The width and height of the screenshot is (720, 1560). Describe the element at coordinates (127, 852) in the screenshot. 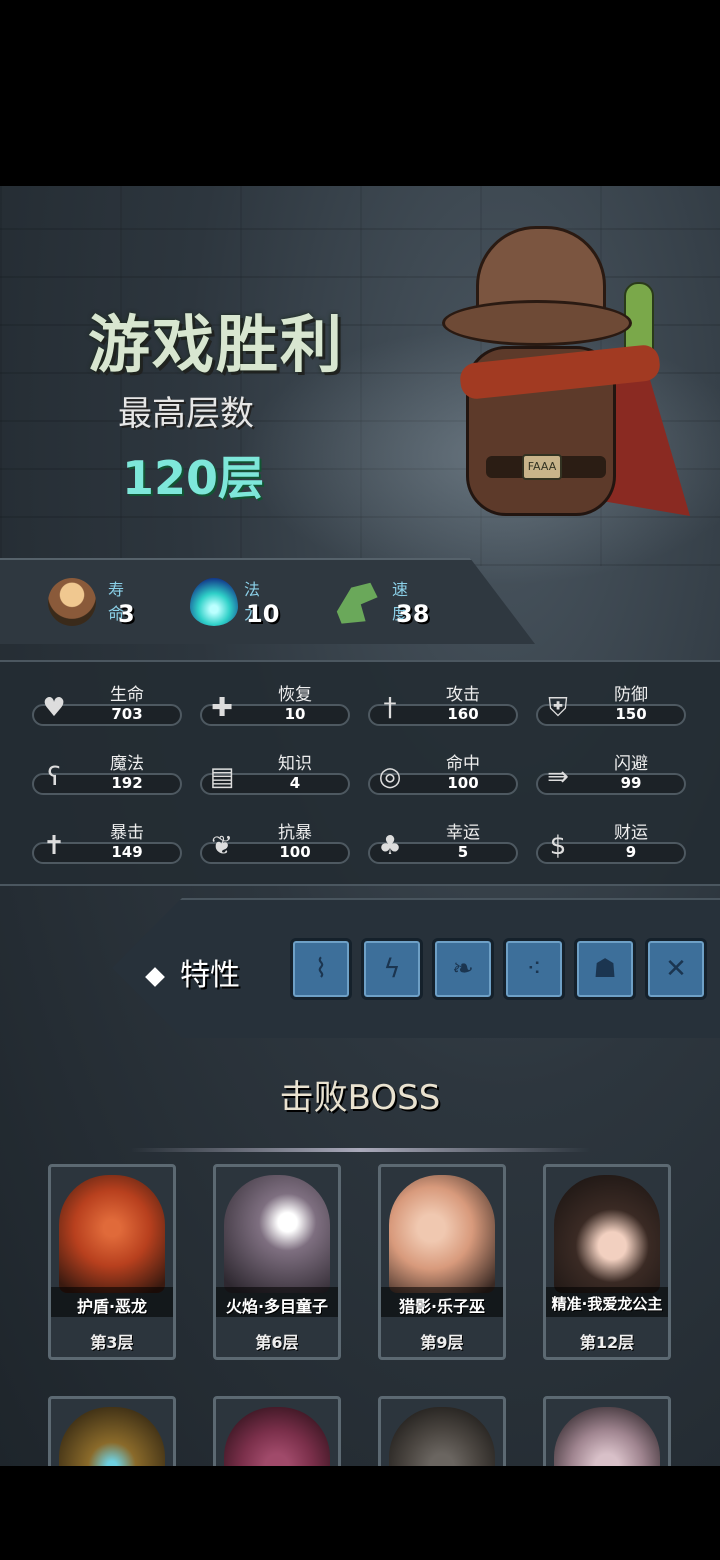

I see `stat-value: 149` at that location.